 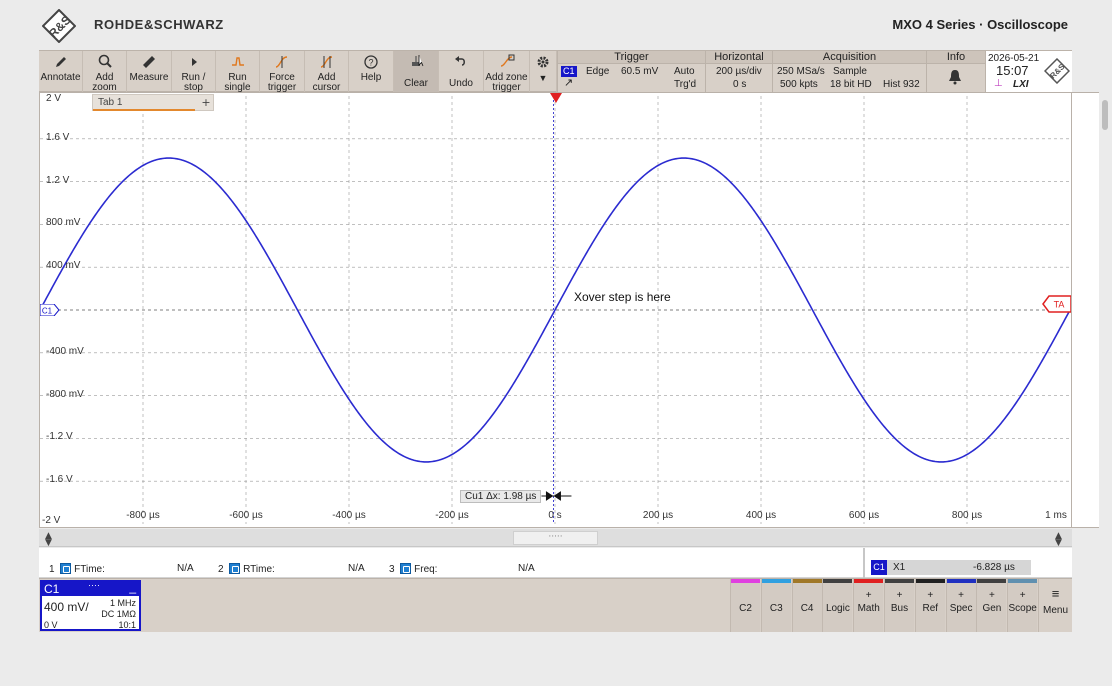 What do you see at coordinates (238, 72) in the screenshot?
I see `run-single-button: Run single` at bounding box center [238, 72].